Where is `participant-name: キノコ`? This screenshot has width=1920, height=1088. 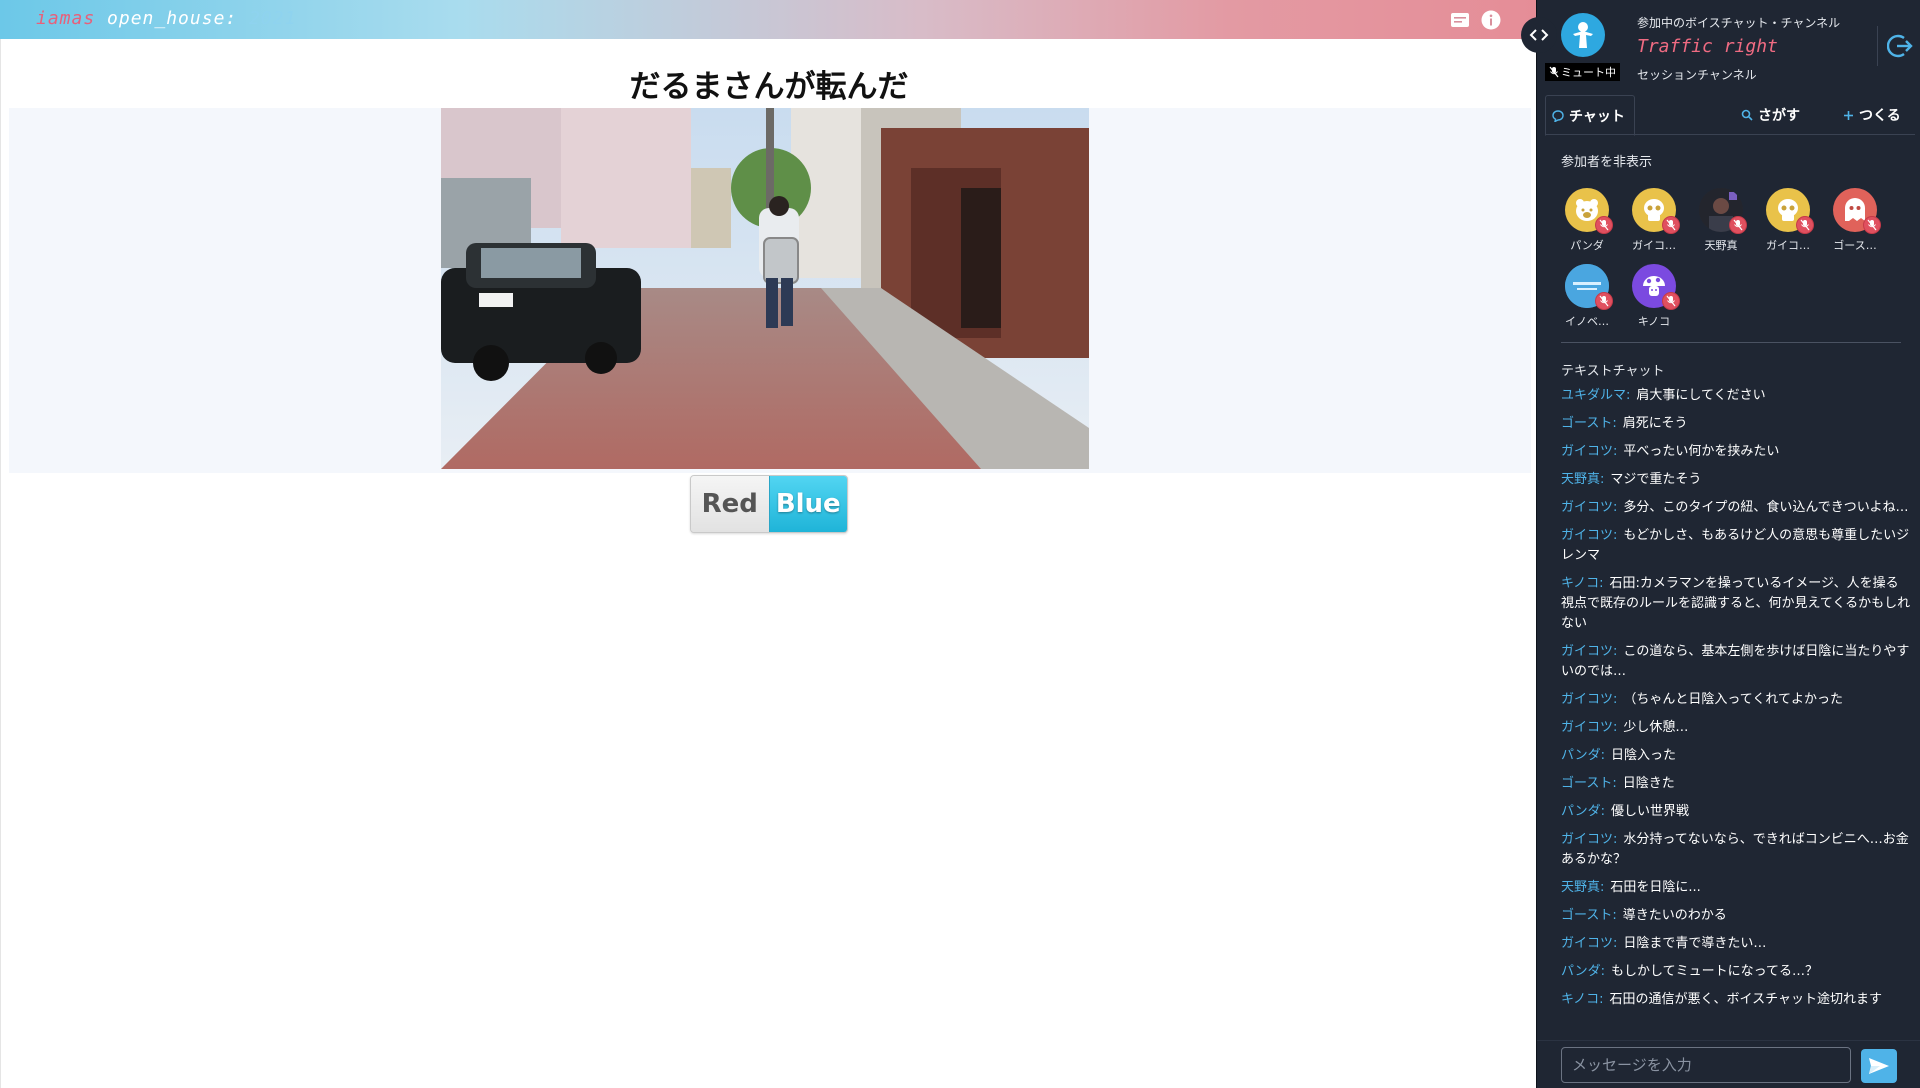 participant-name: キノコ is located at coordinates (1654, 321).